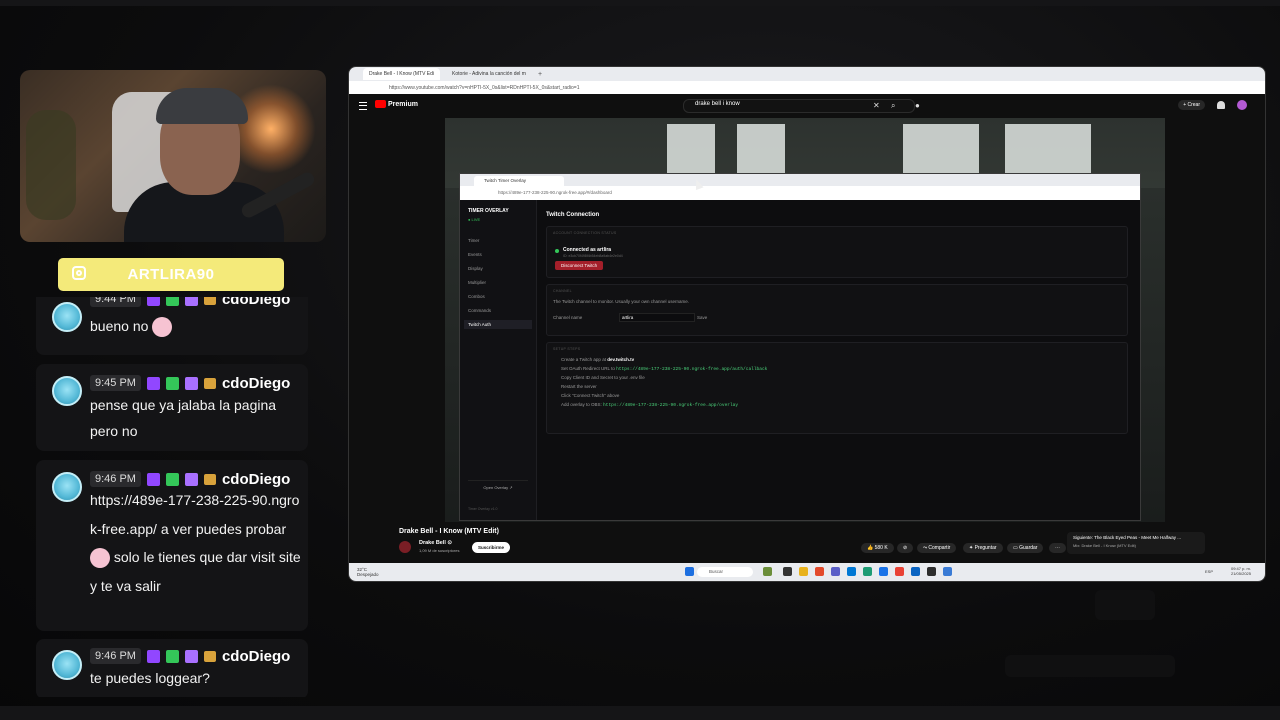 The width and height of the screenshot is (1280, 720). What do you see at coordinates (893, 106) in the screenshot?
I see `search-icon: ⌕` at bounding box center [893, 106].